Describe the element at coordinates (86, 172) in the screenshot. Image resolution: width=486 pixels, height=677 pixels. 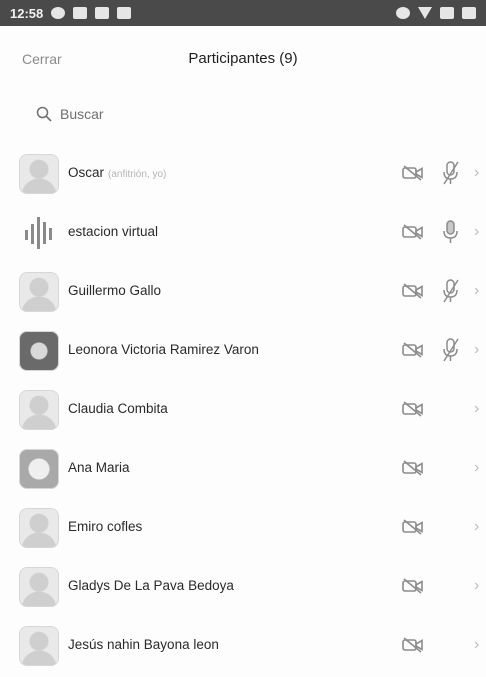
I see `participant-name-text: Oscar` at that location.